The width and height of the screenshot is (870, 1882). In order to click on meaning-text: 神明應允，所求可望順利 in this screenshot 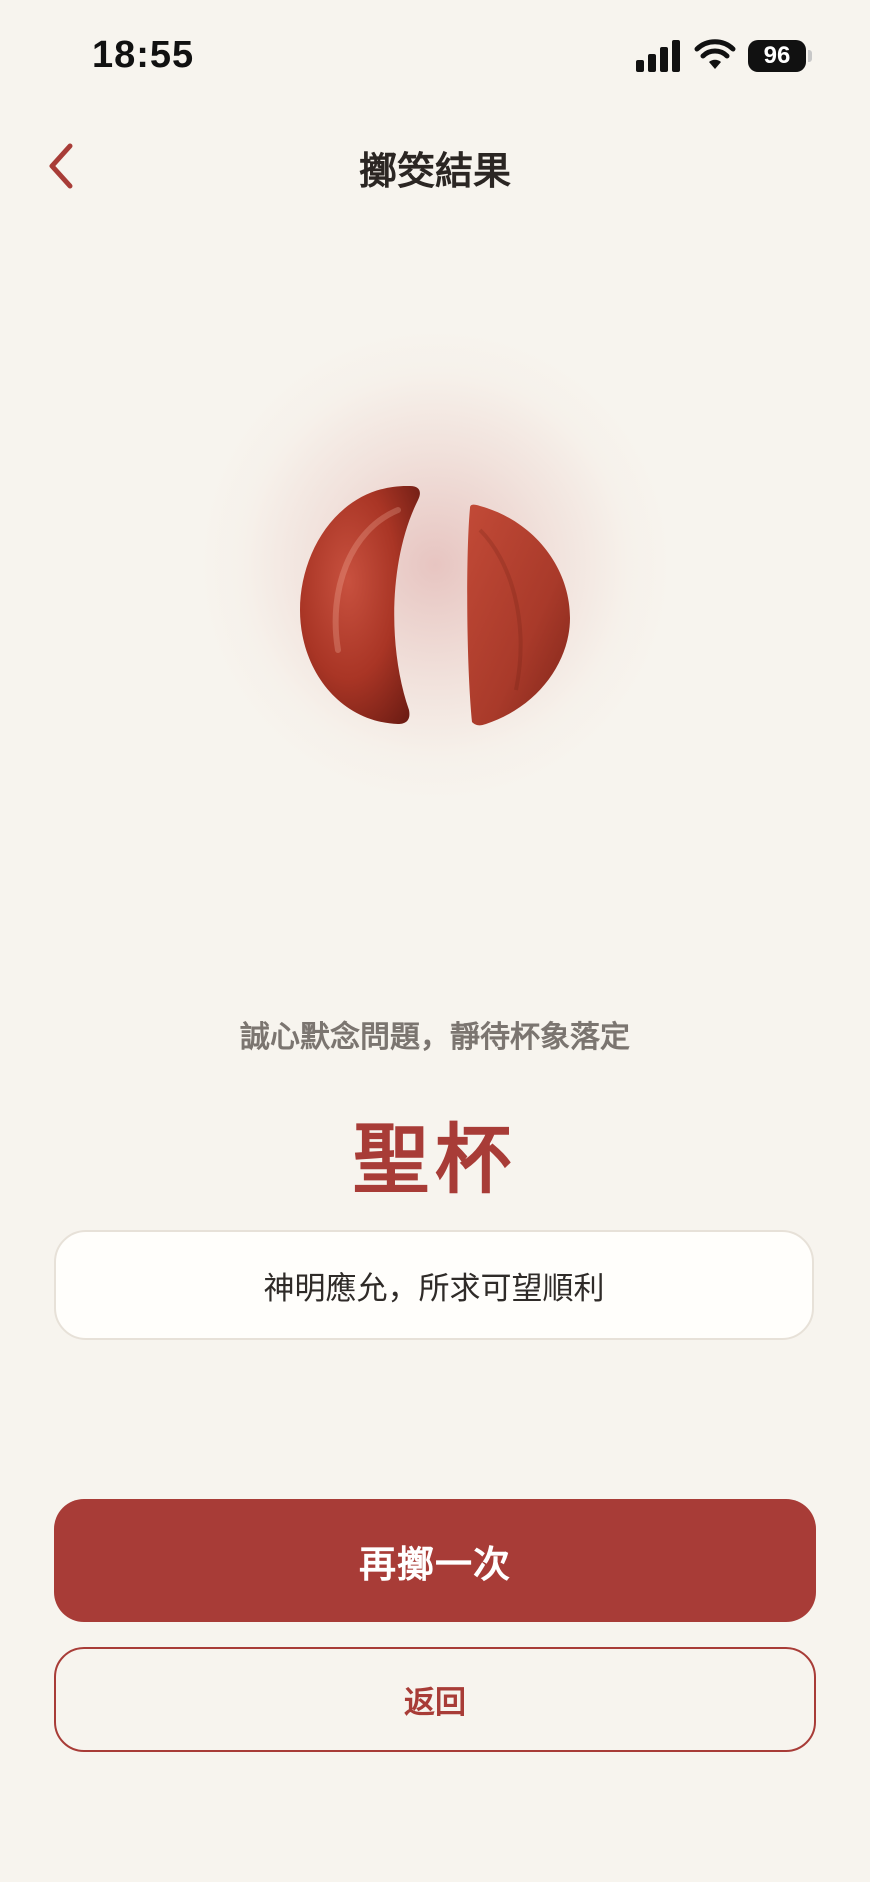, I will do `click(434, 1288)`.